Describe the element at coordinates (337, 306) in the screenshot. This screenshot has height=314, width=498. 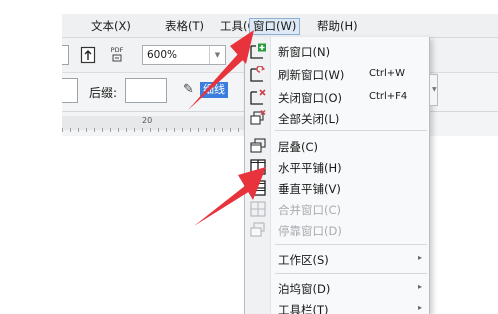
I see `menu-item-toolbars: 工具栏(T) ▸` at that location.